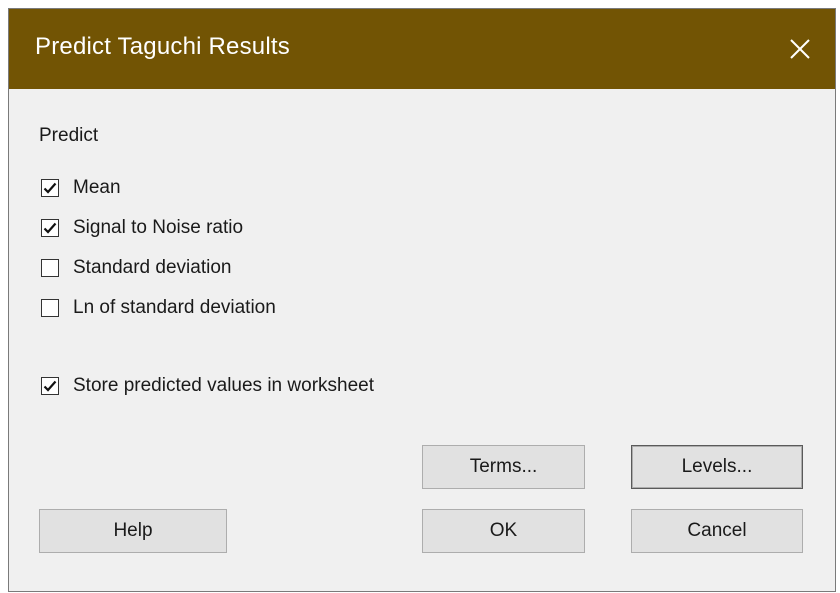 The image size is (840, 593). What do you see at coordinates (174, 307) in the screenshot?
I see `ln-standard-deviation-label: Ln of standard deviation` at bounding box center [174, 307].